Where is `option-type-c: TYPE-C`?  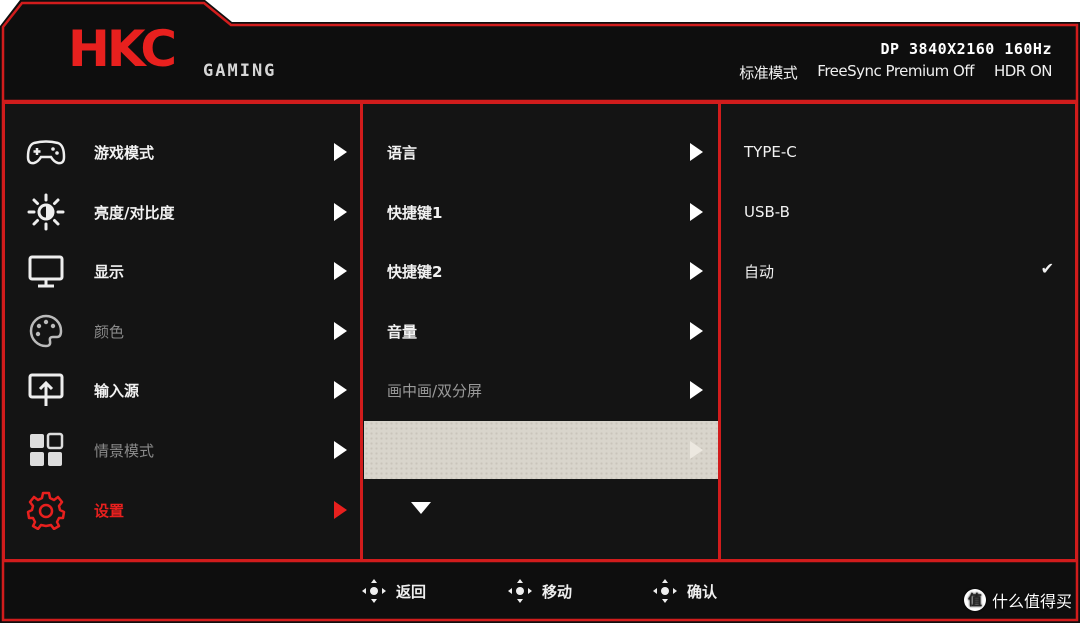
option-type-c: TYPE-C is located at coordinates (898, 152).